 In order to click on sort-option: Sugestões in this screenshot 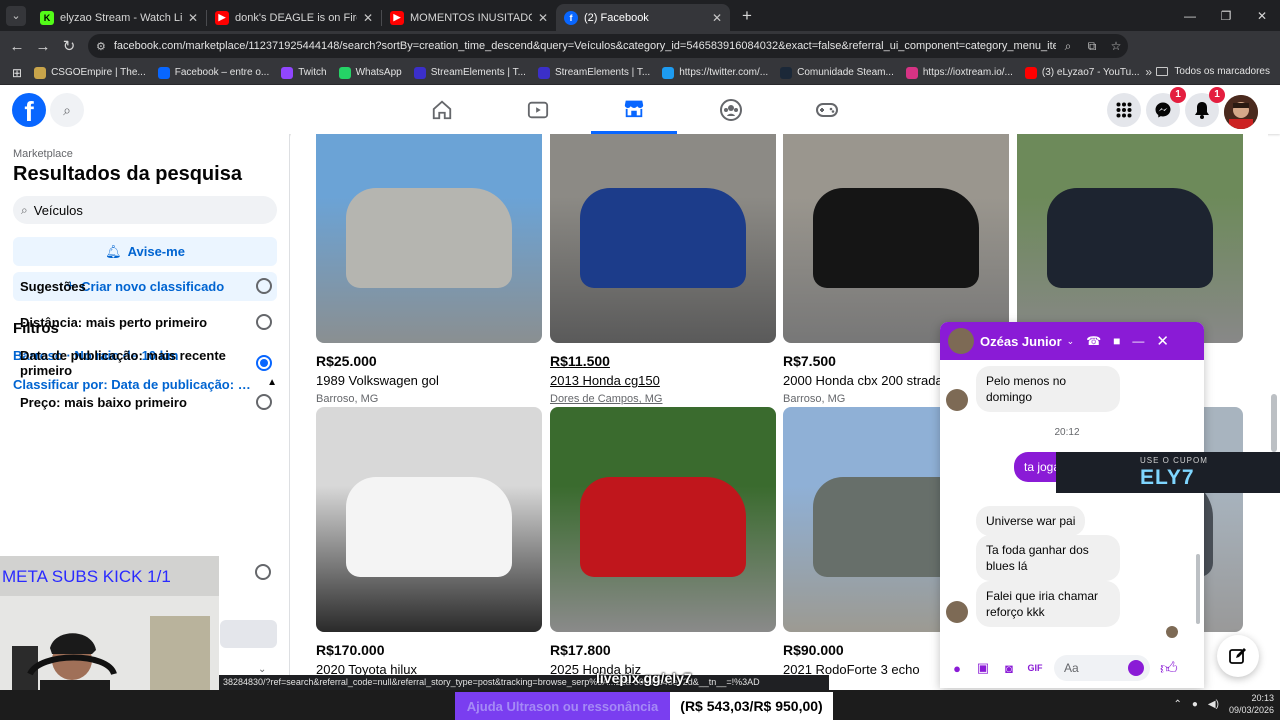, I will do `click(146, 286)`.